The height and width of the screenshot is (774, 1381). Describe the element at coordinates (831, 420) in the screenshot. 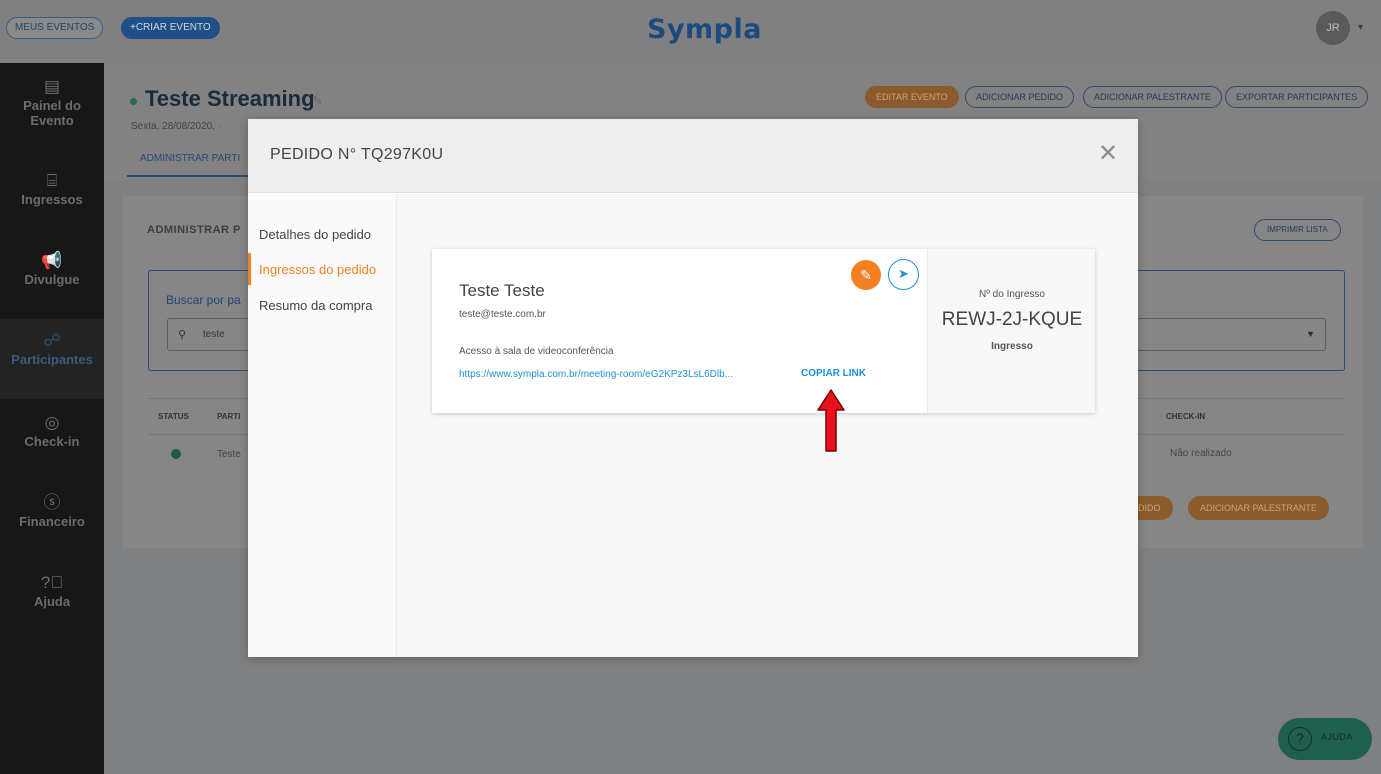

I see `annotation-arrow-icon` at that location.